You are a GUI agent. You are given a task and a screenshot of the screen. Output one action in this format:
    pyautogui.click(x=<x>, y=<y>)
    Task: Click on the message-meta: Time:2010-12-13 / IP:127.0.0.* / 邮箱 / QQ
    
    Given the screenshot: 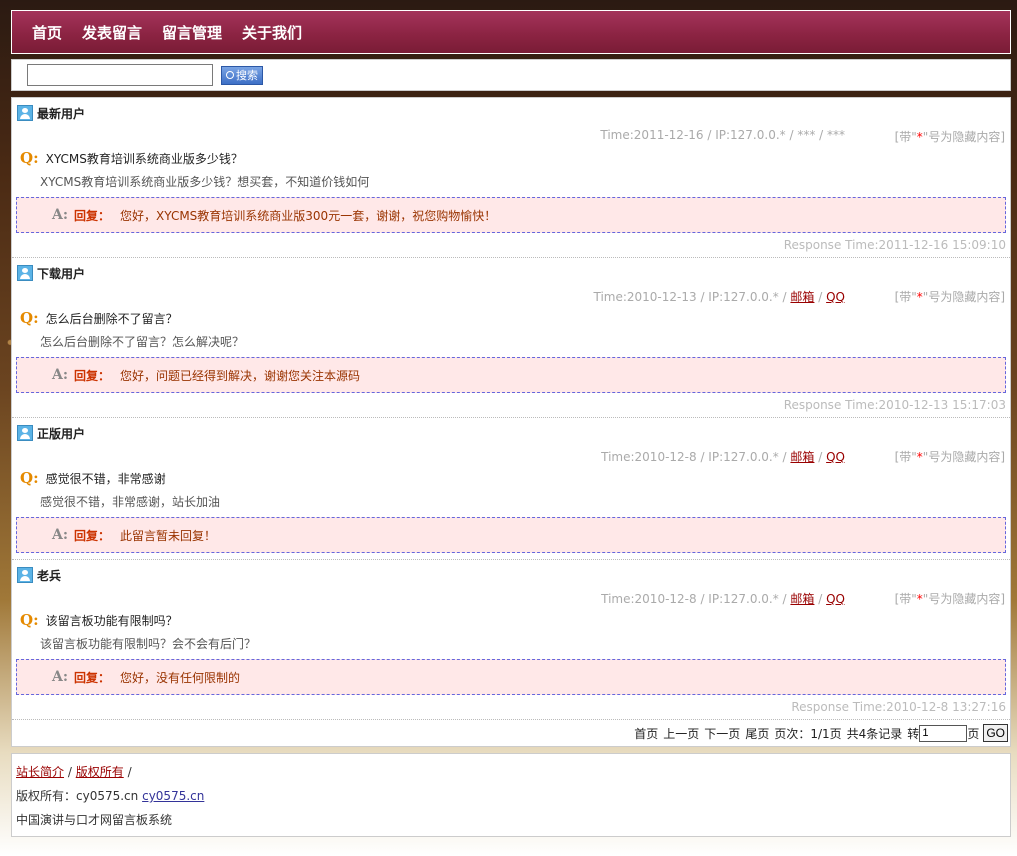 What is the action you would take?
    pyautogui.click(x=719, y=297)
    